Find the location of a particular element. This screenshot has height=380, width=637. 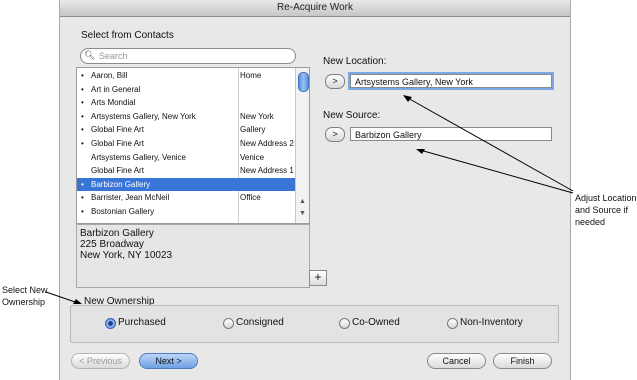

annotation-adjust: Adjust Location and Source if needed is located at coordinates (606, 210).